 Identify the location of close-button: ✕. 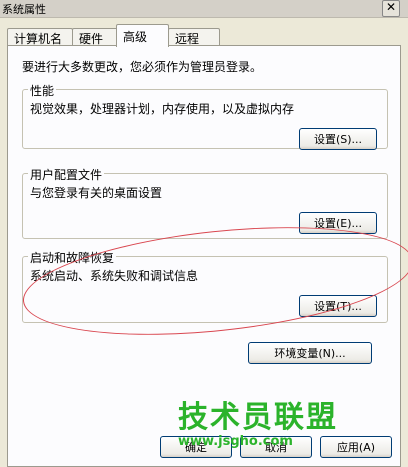
(391, 8).